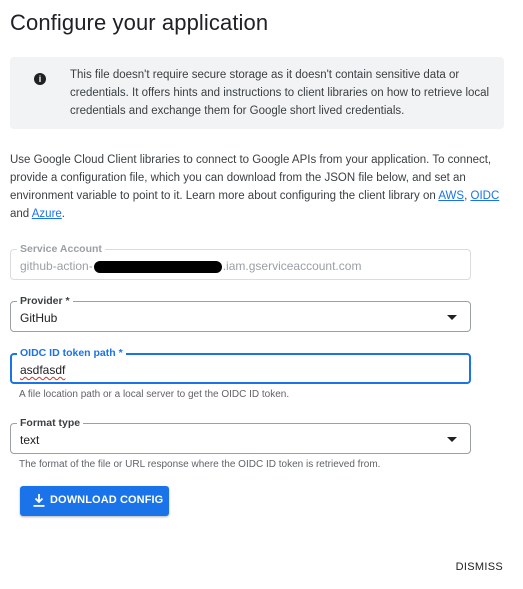 The height and width of the screenshot is (589, 523). Describe the element at coordinates (479, 567) in the screenshot. I see `dismiss-button: DISMISS` at that location.